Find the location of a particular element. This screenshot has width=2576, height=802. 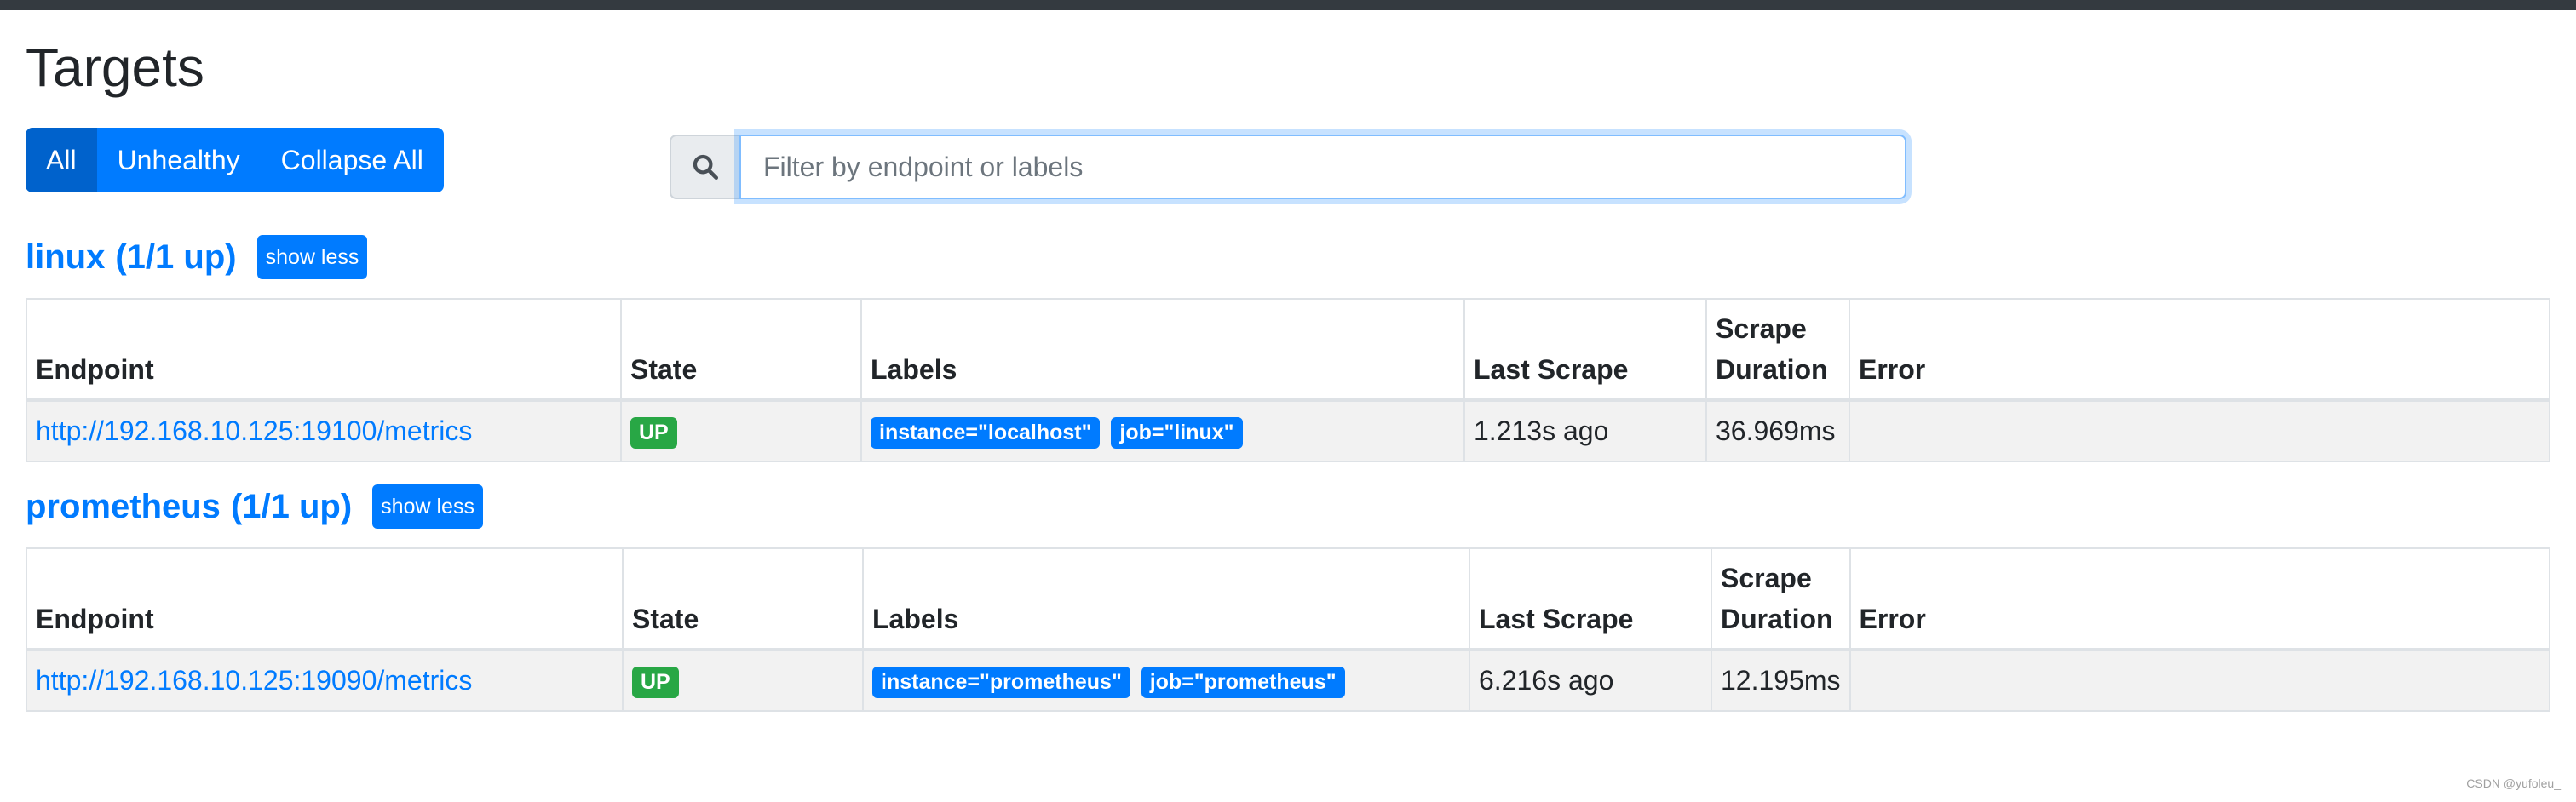

search-group is located at coordinates (1288, 167).